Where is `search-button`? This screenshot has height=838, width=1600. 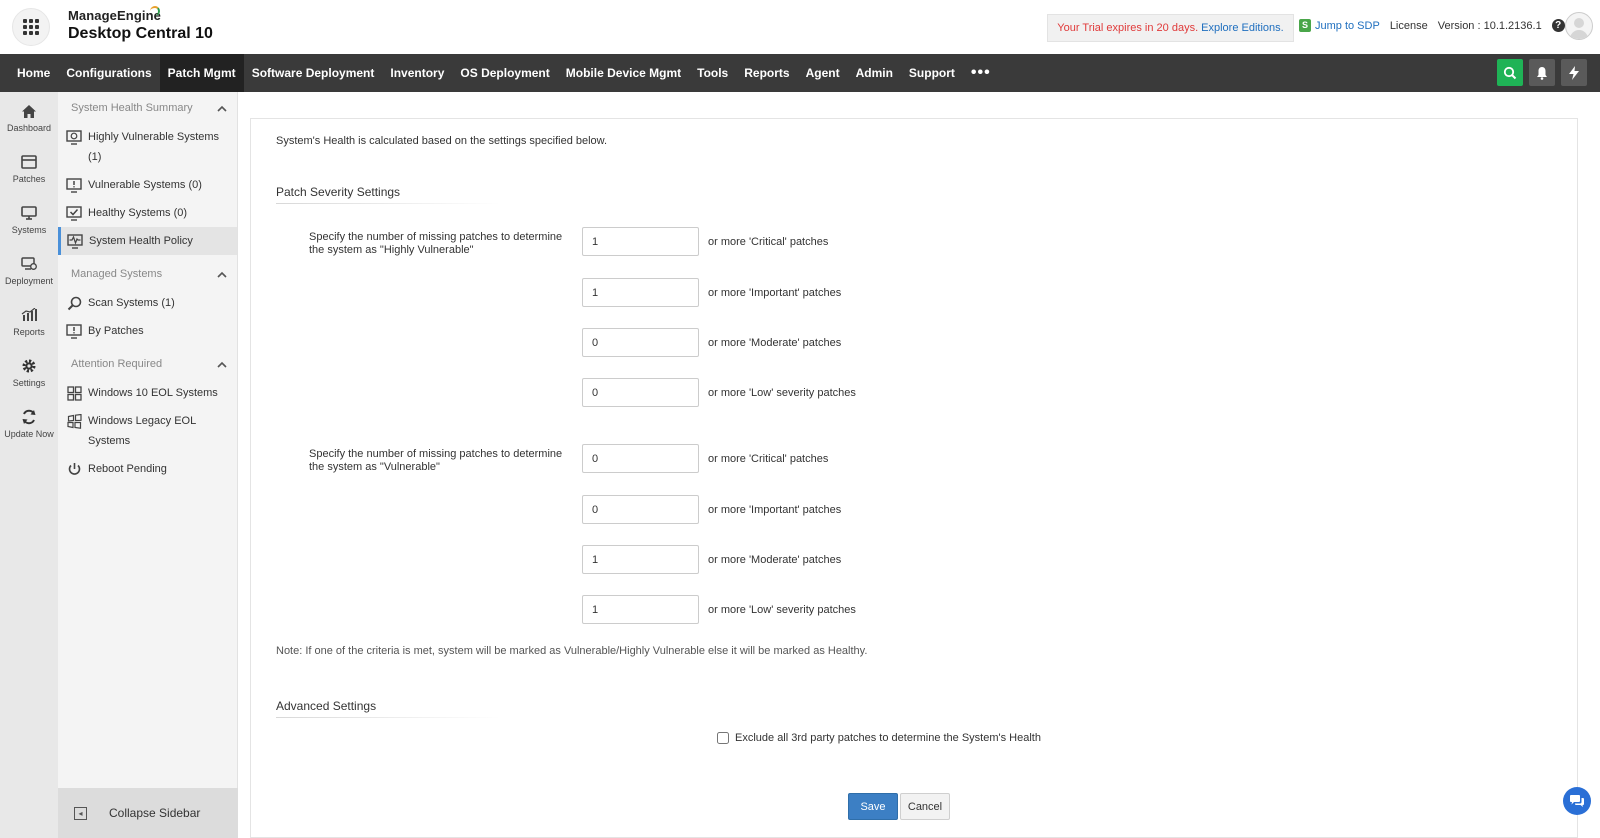 search-button is located at coordinates (1510, 72).